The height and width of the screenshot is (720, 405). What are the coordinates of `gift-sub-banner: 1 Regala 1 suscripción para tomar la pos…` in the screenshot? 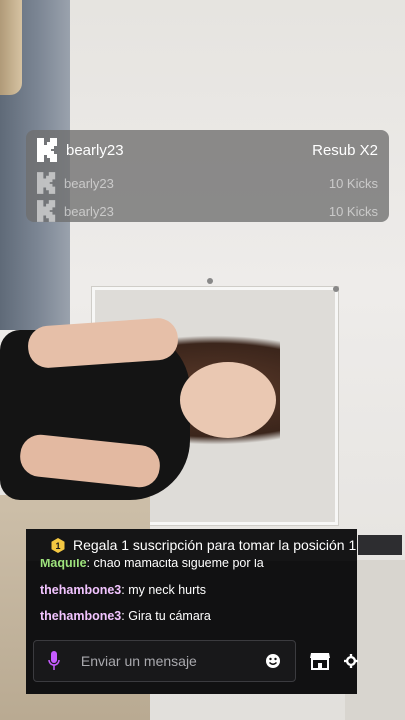 It's located at (191, 545).